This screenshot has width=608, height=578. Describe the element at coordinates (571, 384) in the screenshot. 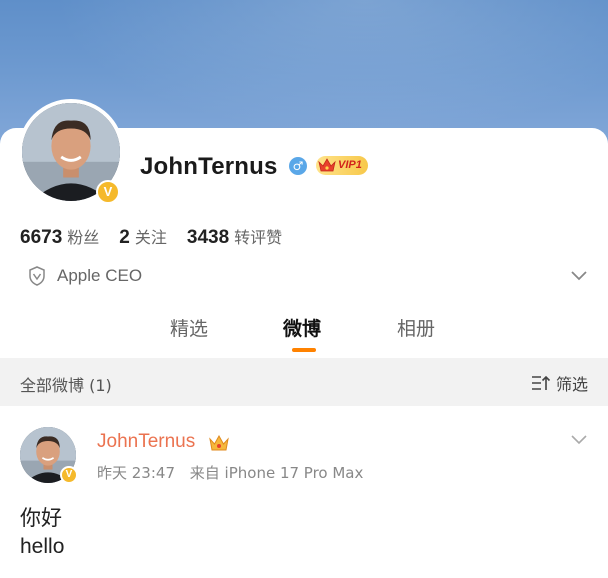

I see `filter-label: 筛选` at that location.